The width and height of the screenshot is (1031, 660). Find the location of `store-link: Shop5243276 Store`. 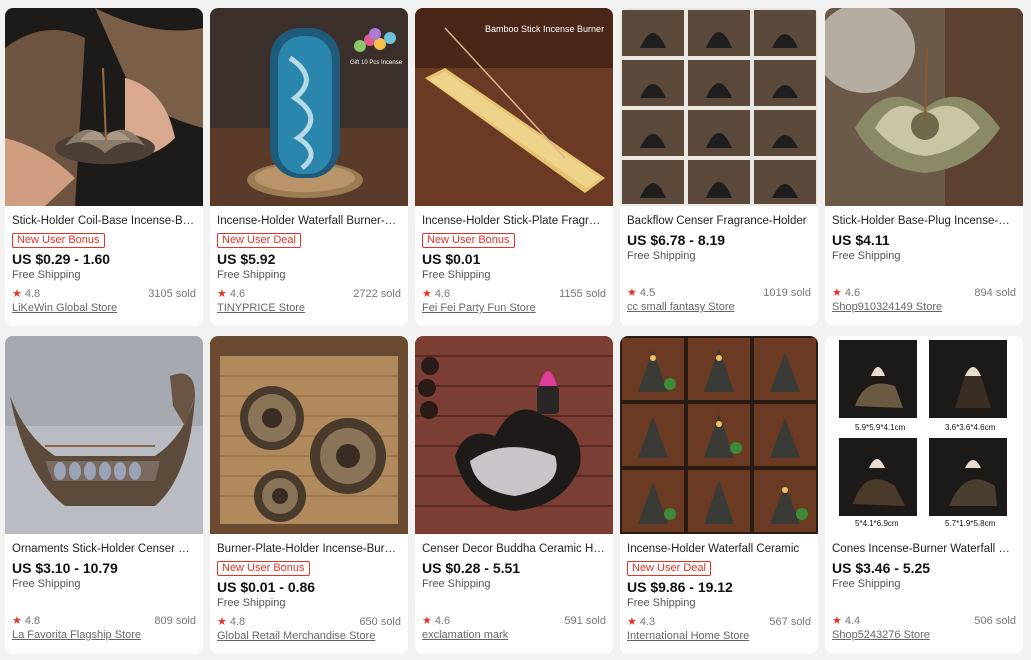

store-link: Shop5243276 Store is located at coordinates (924, 635).